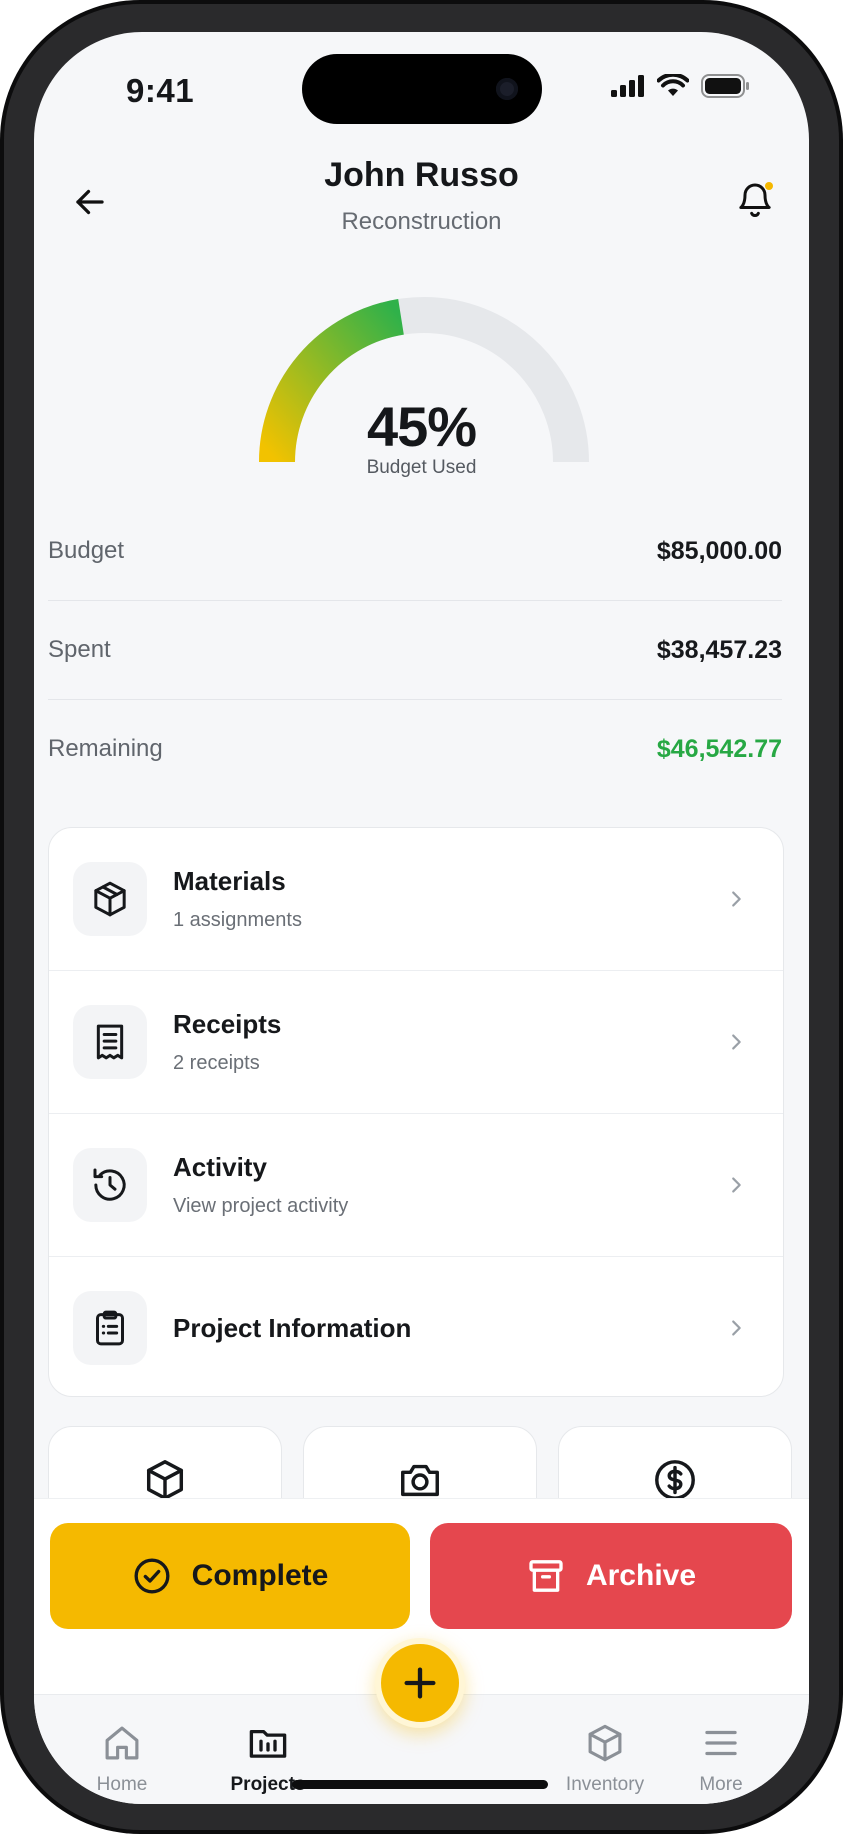 Image resolution: width=843 pixels, height=1834 pixels. I want to click on menu-title: Project Information, so click(292, 1327).